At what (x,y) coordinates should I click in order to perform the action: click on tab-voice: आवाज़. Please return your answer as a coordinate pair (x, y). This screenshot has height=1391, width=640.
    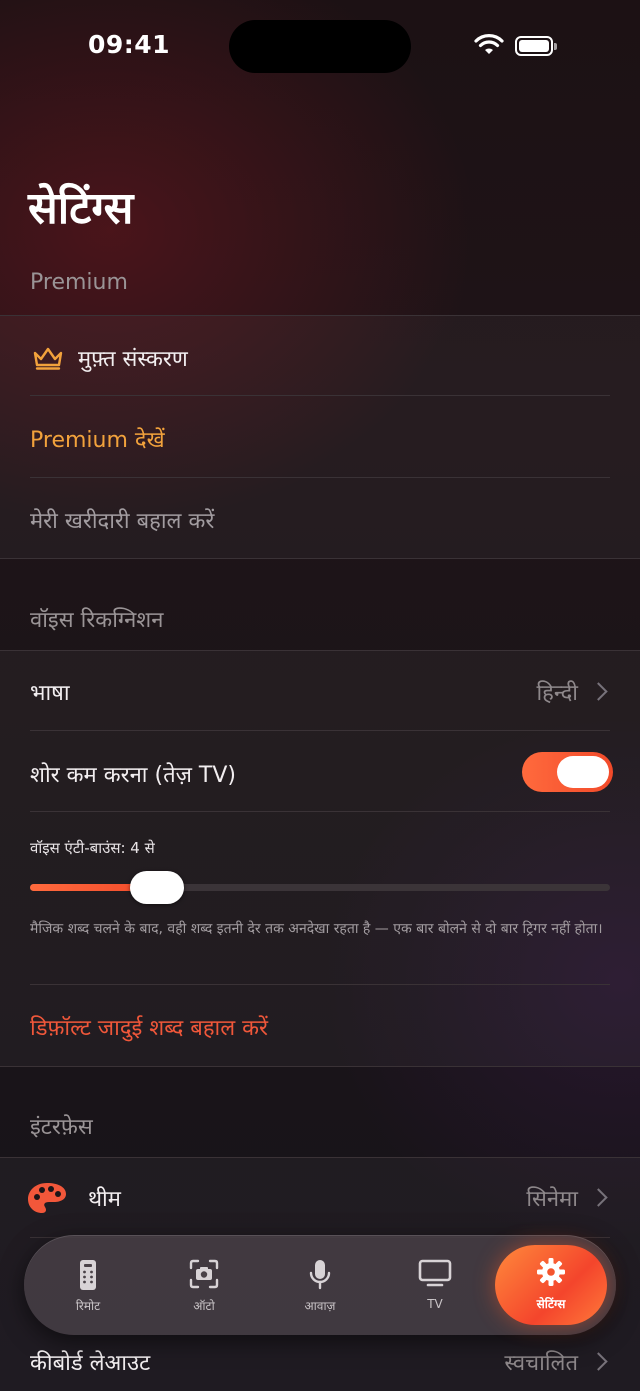
    Looking at the image, I should click on (320, 1285).